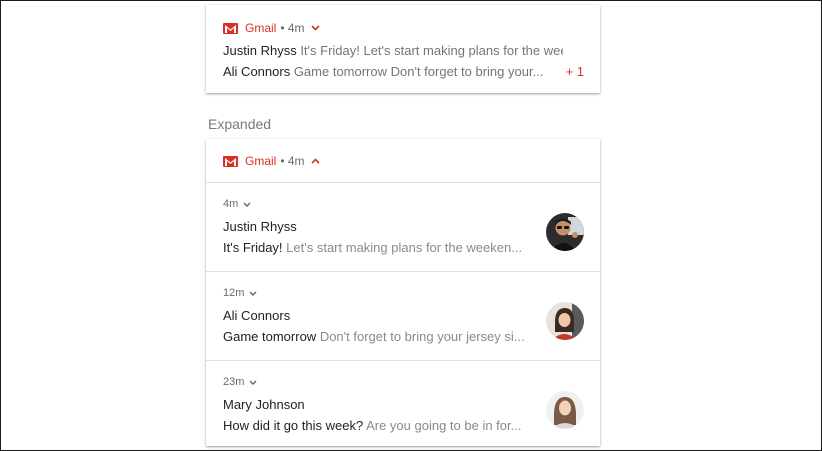  What do you see at coordinates (574, 71) in the screenshot?
I see `more-count-badge: + 1` at bounding box center [574, 71].